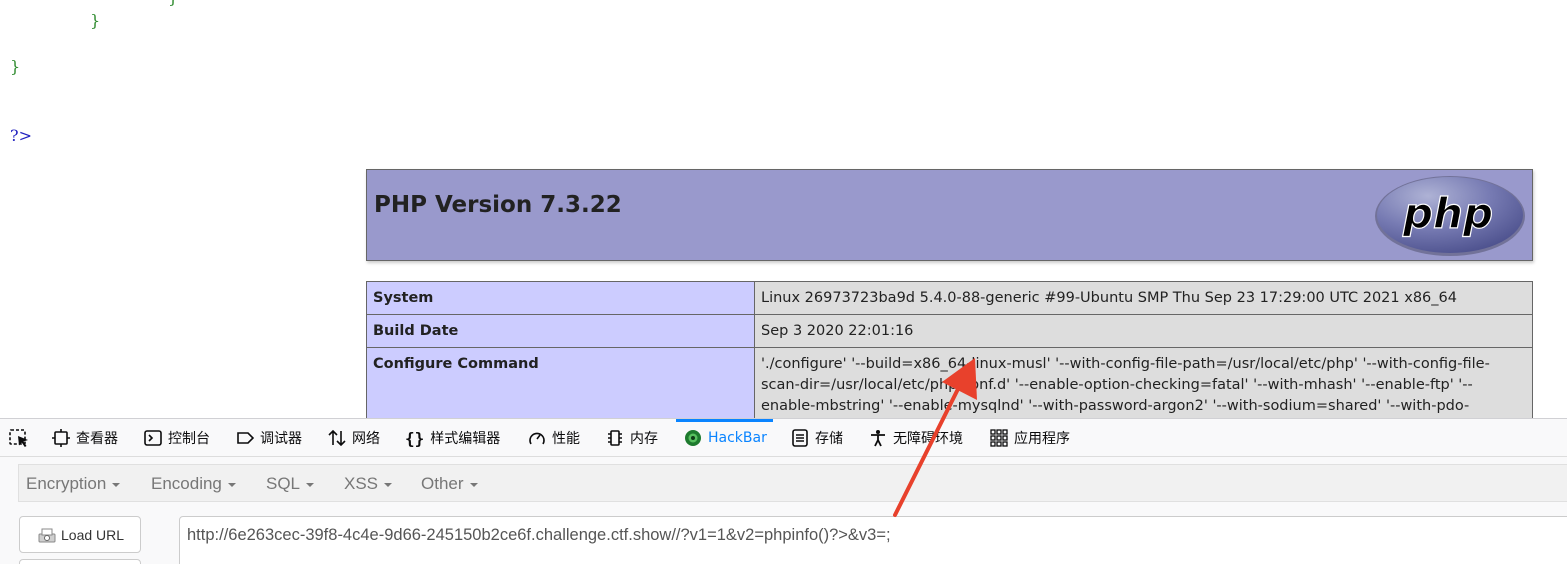  I want to click on row-key: System, so click(560, 298).